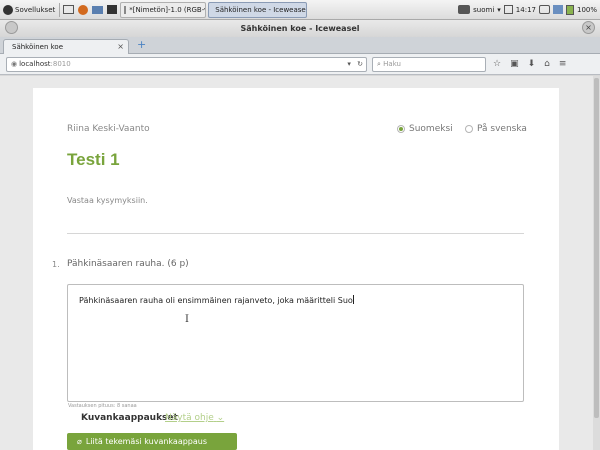 This screenshot has width=600, height=450. What do you see at coordinates (93, 159) in the screenshot?
I see `exam-title: Testi 1` at bounding box center [93, 159].